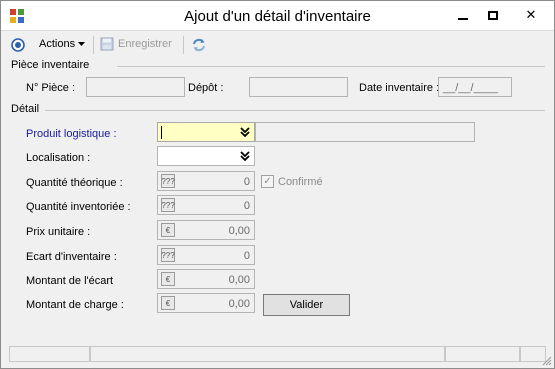  I want to click on save-disk-icon, so click(107, 44).